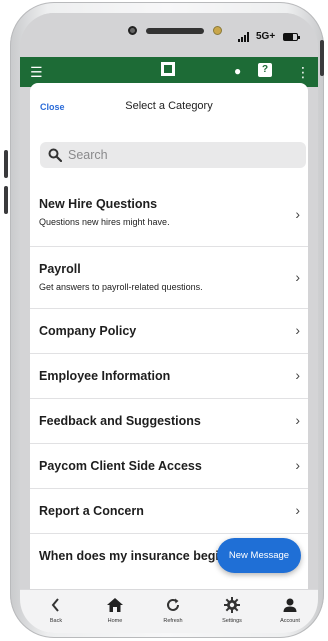 This screenshot has width=328, height=641. I want to click on help-icon: ?, so click(265, 70).